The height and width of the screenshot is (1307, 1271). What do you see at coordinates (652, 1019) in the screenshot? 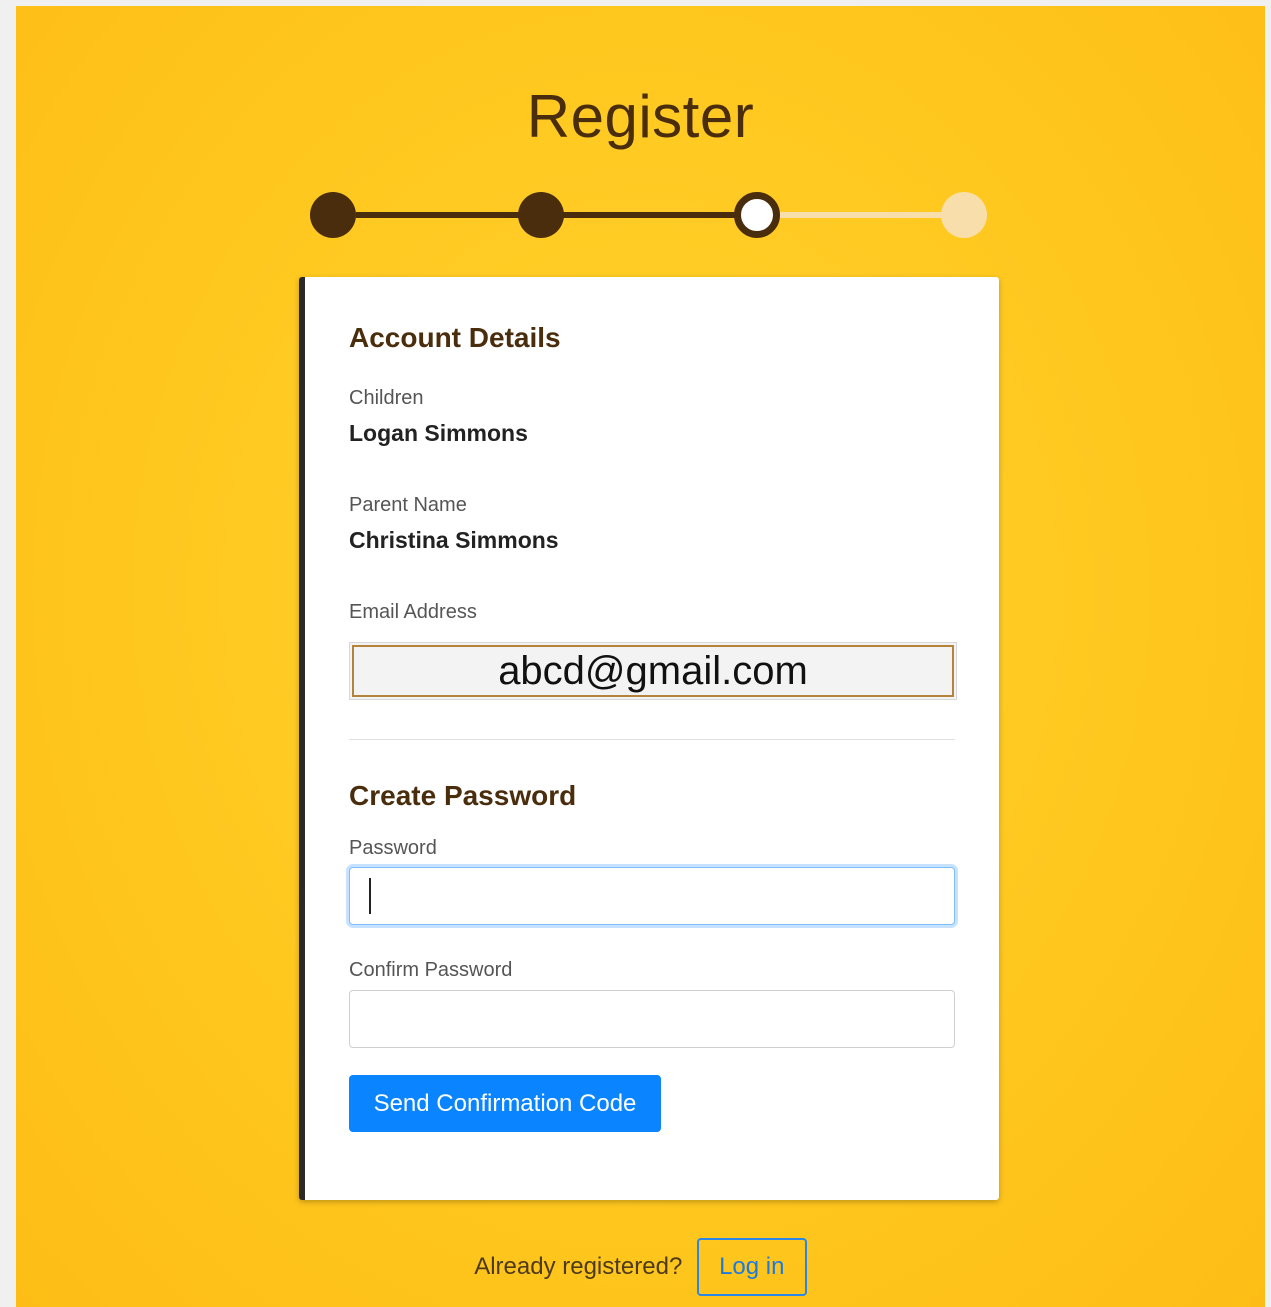
I see `confirm-password-input` at bounding box center [652, 1019].